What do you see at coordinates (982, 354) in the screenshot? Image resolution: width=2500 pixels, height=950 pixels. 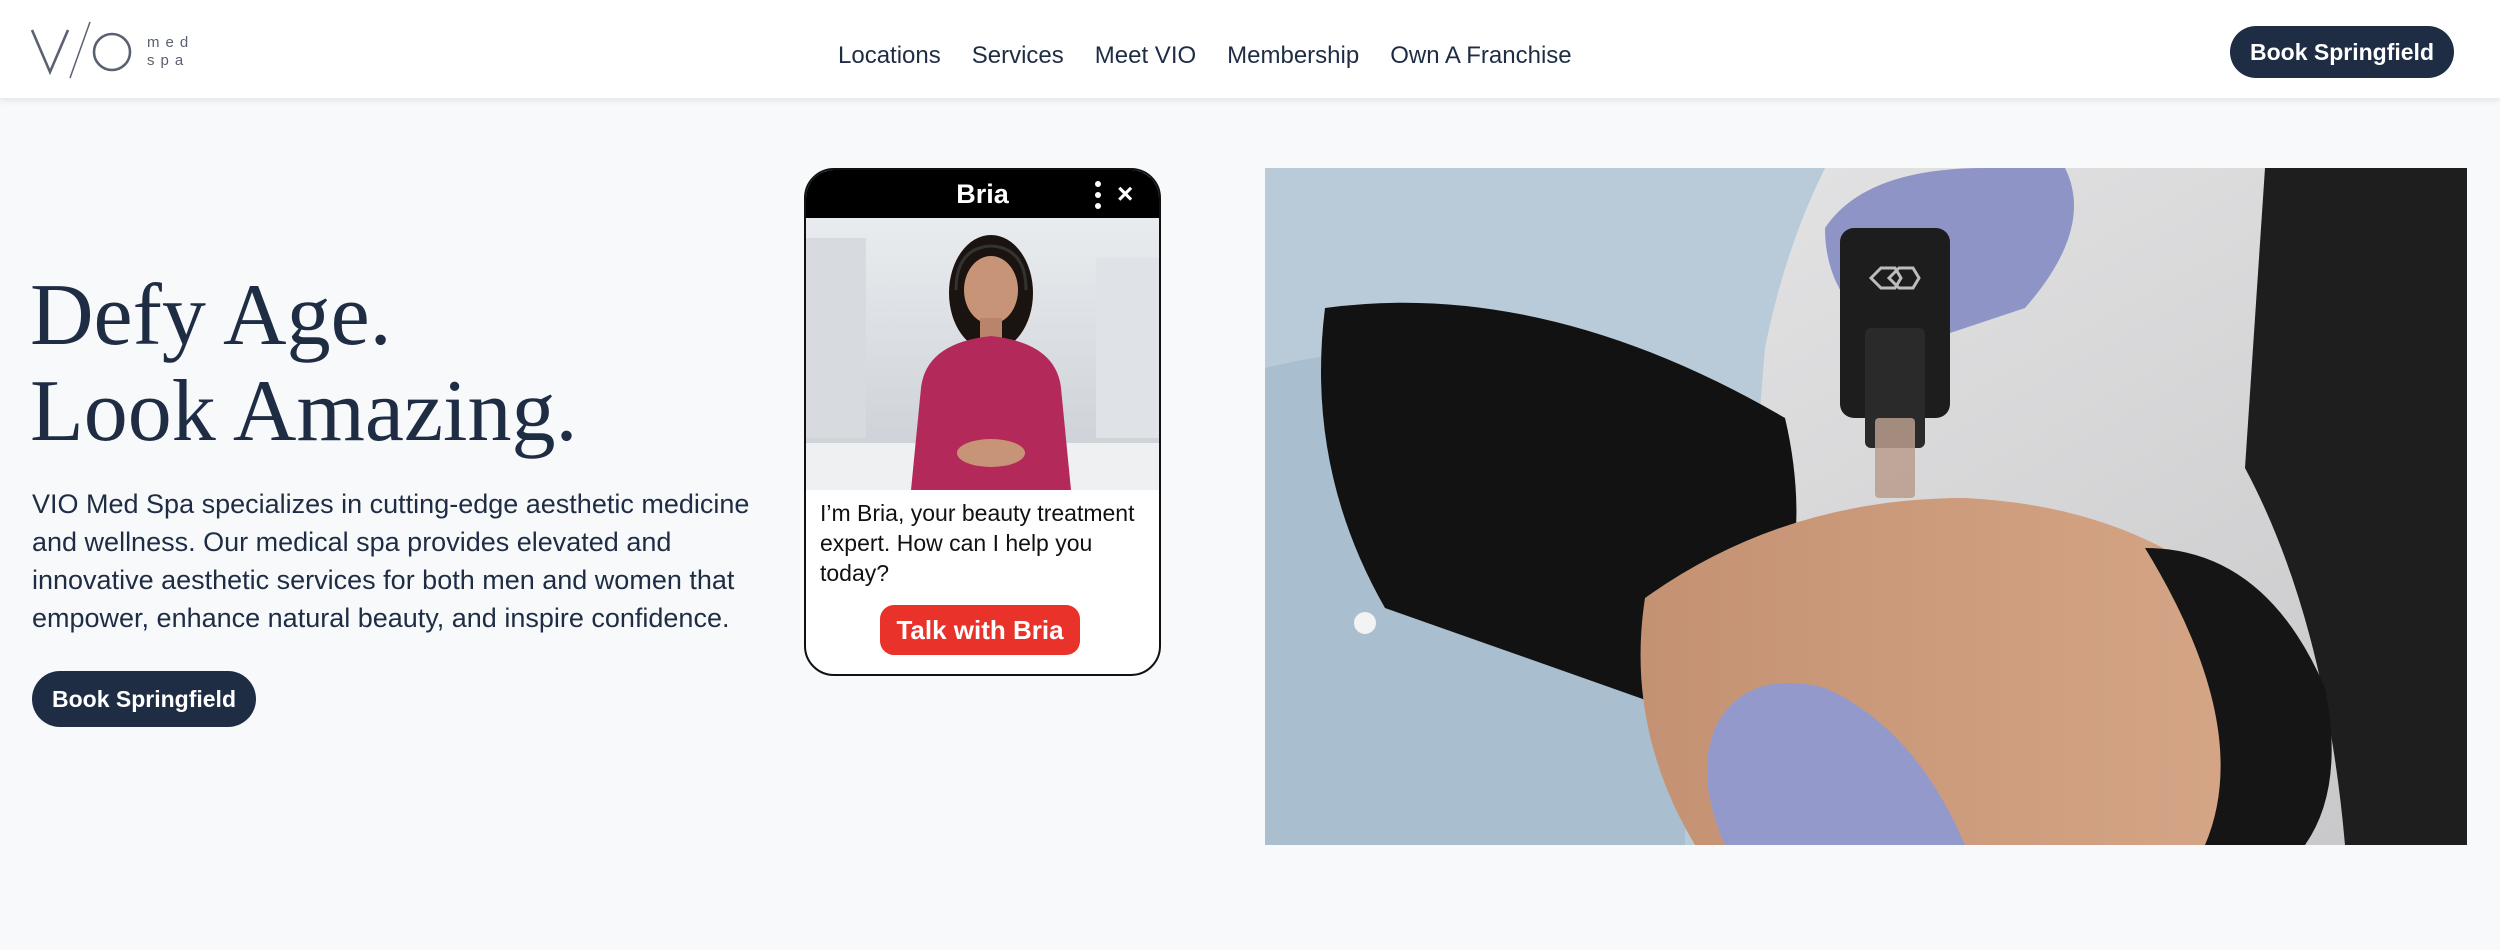 I see `bria-avatar-image` at bounding box center [982, 354].